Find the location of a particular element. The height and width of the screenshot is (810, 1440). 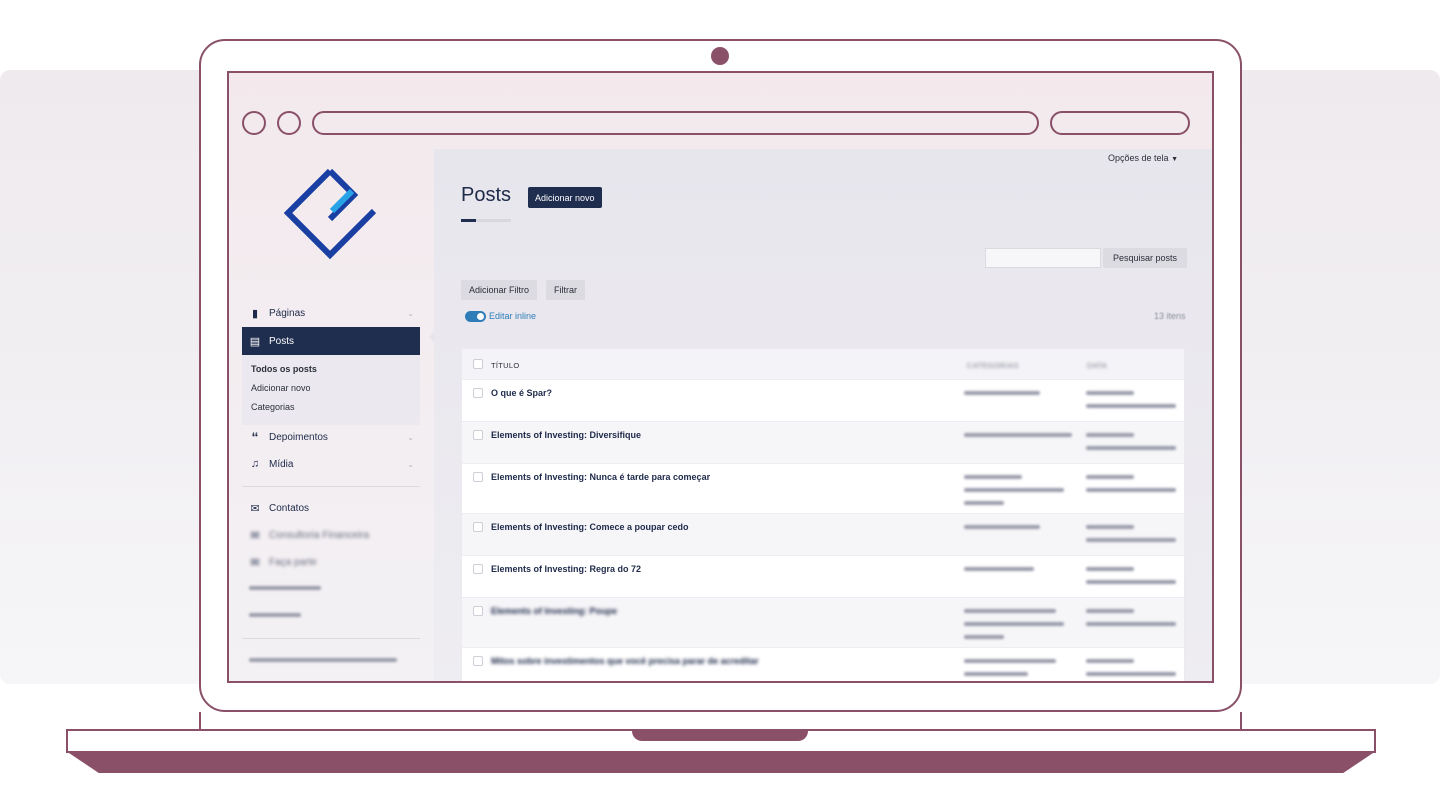

post-title-link: Elements of Investing: Regra do 72 is located at coordinates (566, 569).